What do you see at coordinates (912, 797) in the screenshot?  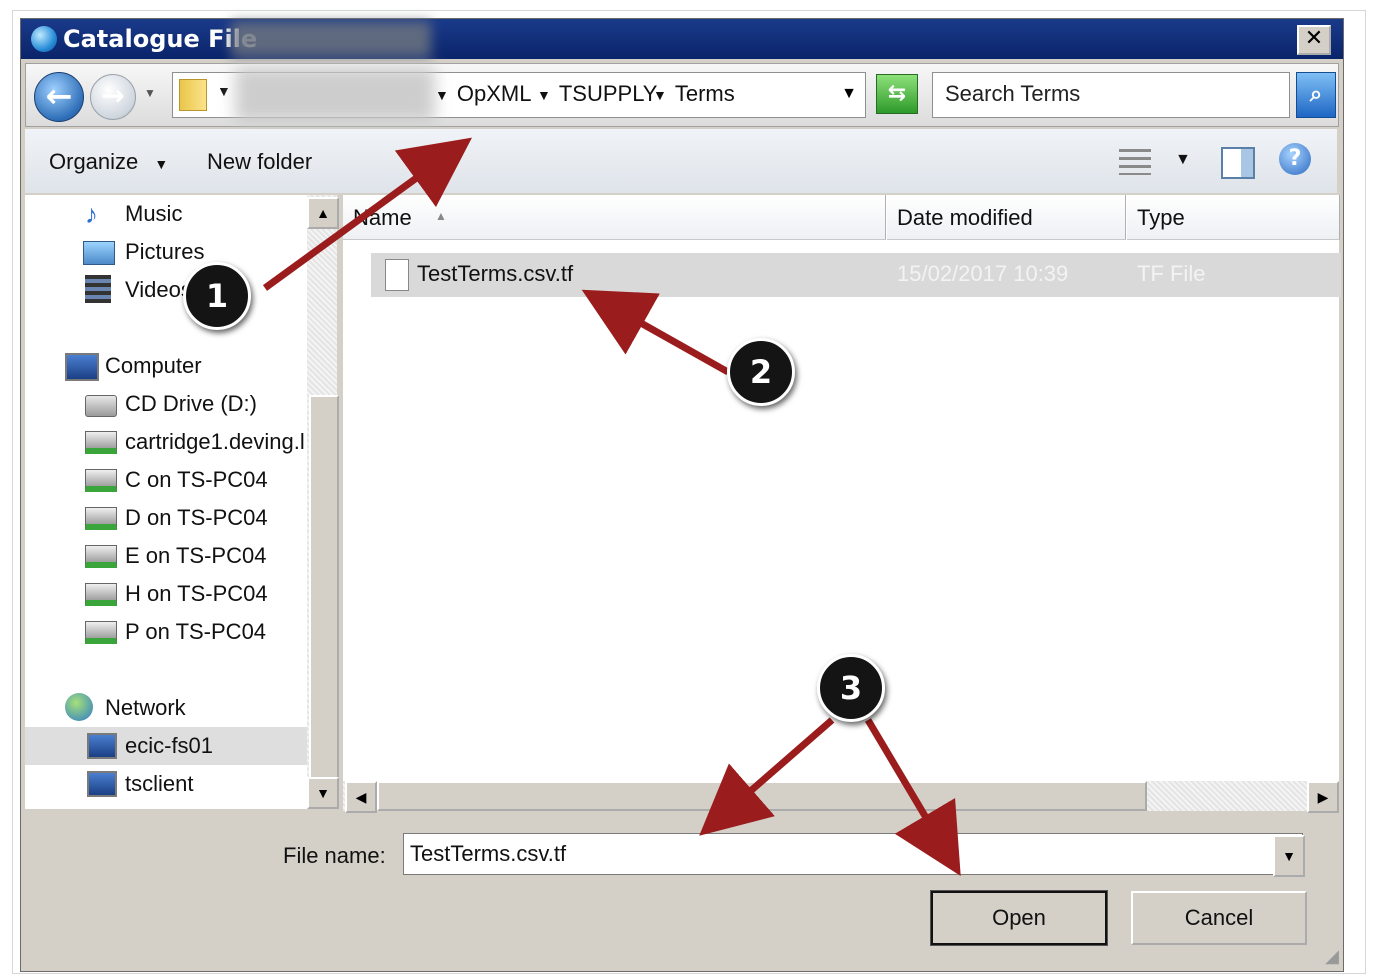 I see `arrow-3-open` at bounding box center [912, 797].